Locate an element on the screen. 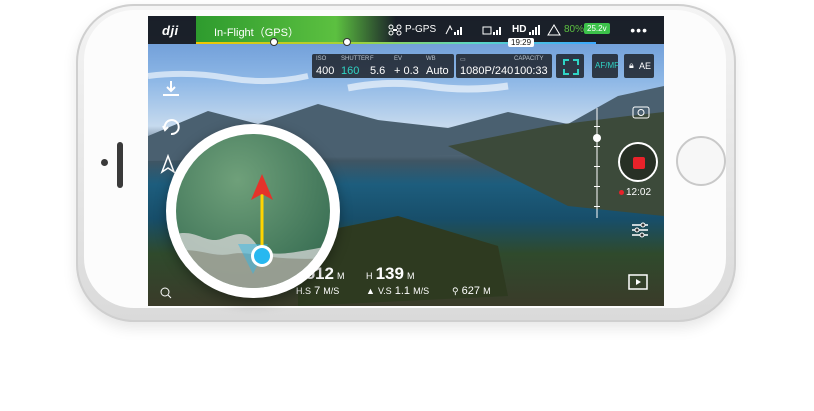 The width and height of the screenshot is (814, 411). flight-time-tag: 19:29 is located at coordinates (521, 42).